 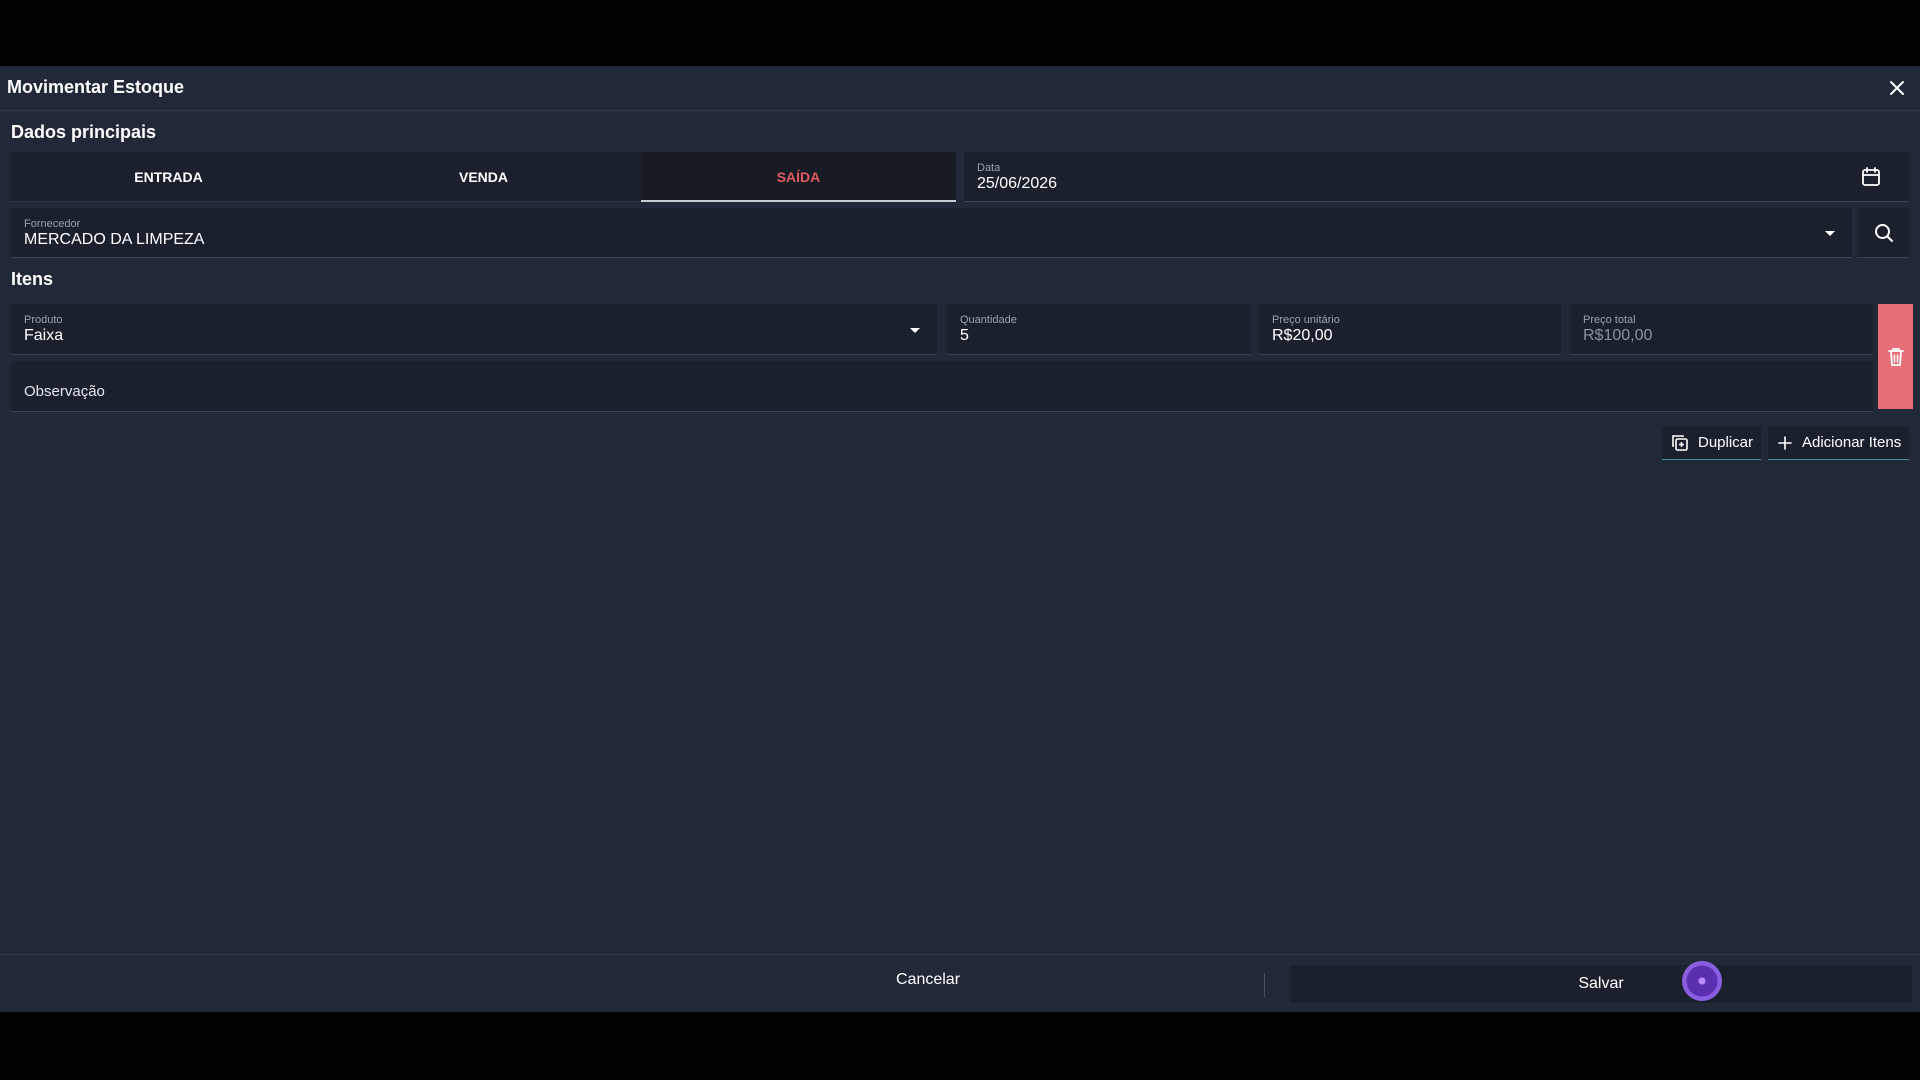 I want to click on quantity-field: Quantidade 5, so click(x=1099, y=329).